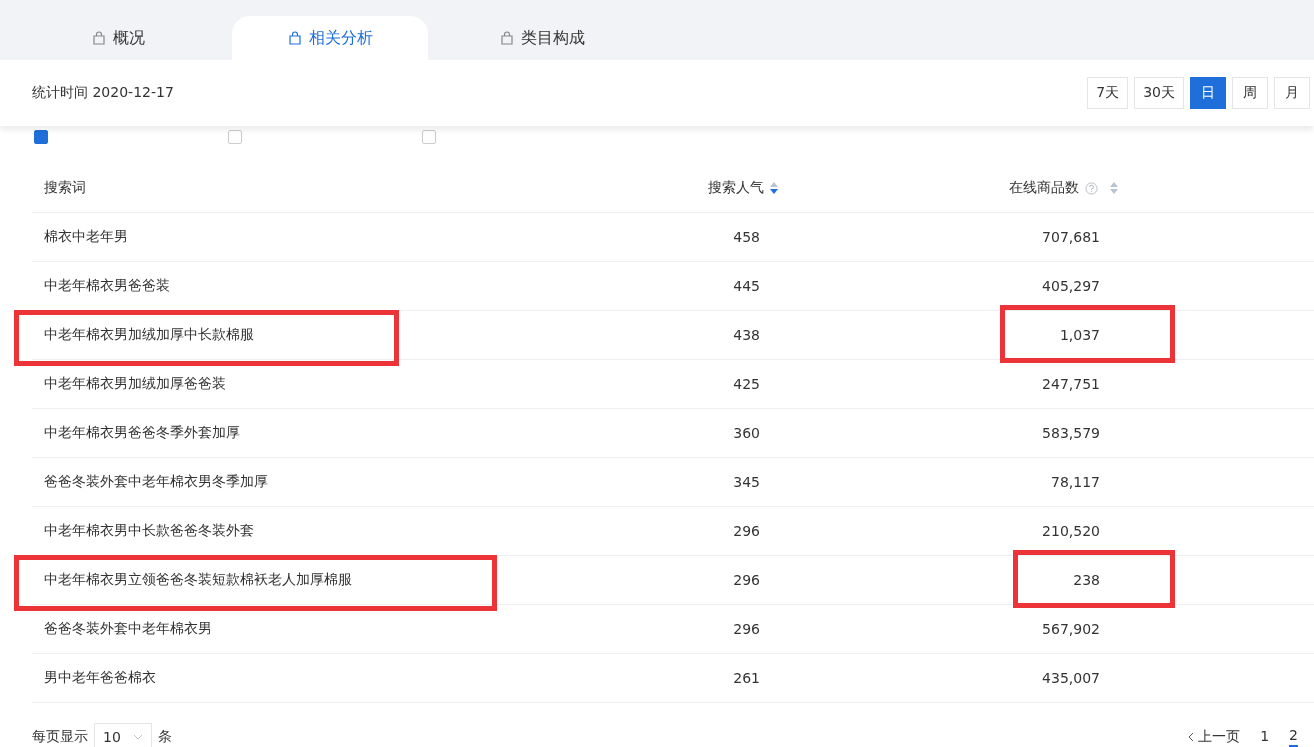  What do you see at coordinates (135, 384) in the screenshot?
I see `table-cell: 中老年棉衣男加绒加厚爸爸装` at bounding box center [135, 384].